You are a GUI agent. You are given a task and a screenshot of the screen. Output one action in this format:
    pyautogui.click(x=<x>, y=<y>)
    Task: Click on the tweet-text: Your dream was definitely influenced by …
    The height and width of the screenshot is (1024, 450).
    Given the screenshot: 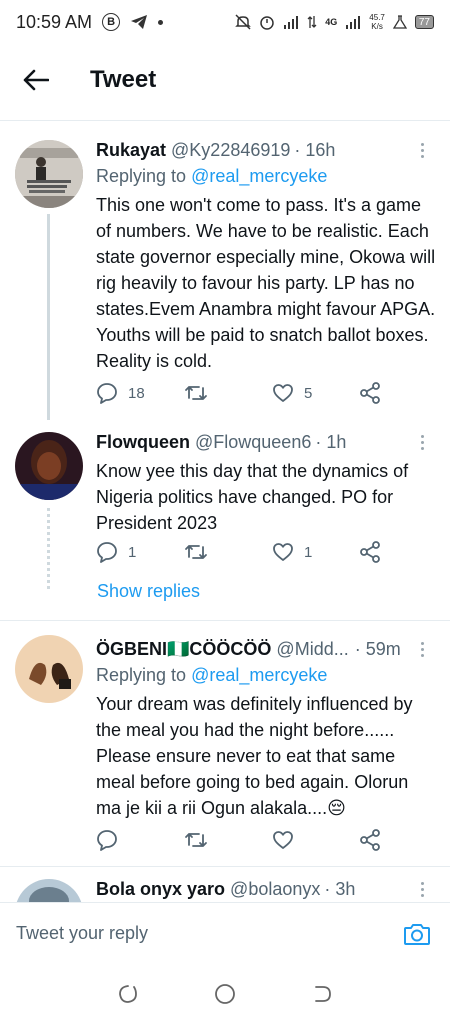 What is the action you would take?
    pyautogui.click(x=254, y=756)
    